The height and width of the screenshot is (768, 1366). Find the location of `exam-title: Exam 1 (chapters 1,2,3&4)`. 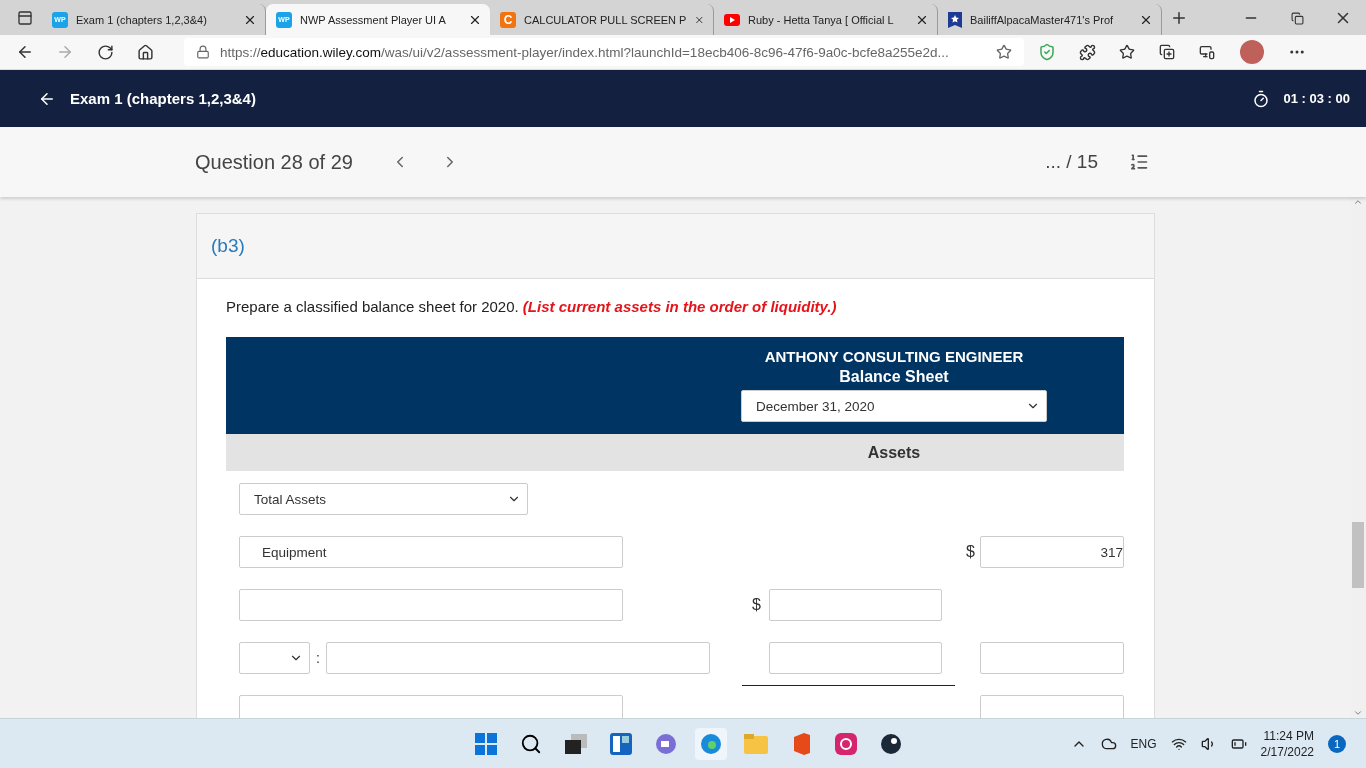

exam-title: Exam 1 (chapters 1,2,3&4) is located at coordinates (163, 98).